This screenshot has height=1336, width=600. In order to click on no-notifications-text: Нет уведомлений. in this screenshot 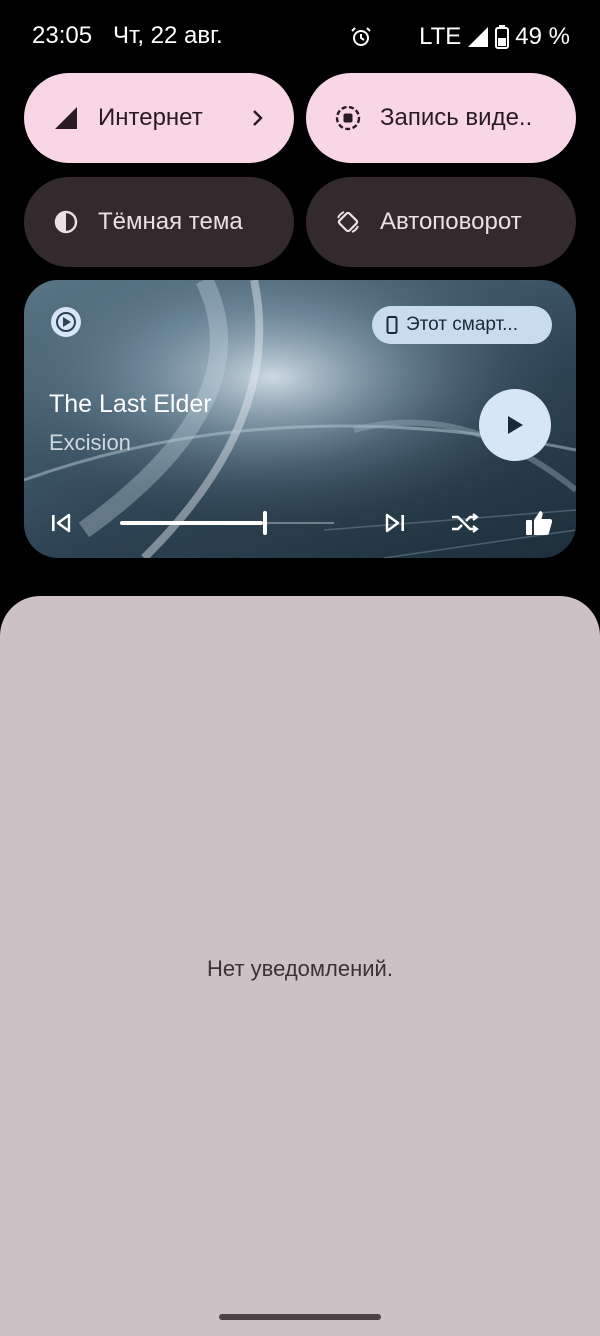, I will do `click(300, 968)`.